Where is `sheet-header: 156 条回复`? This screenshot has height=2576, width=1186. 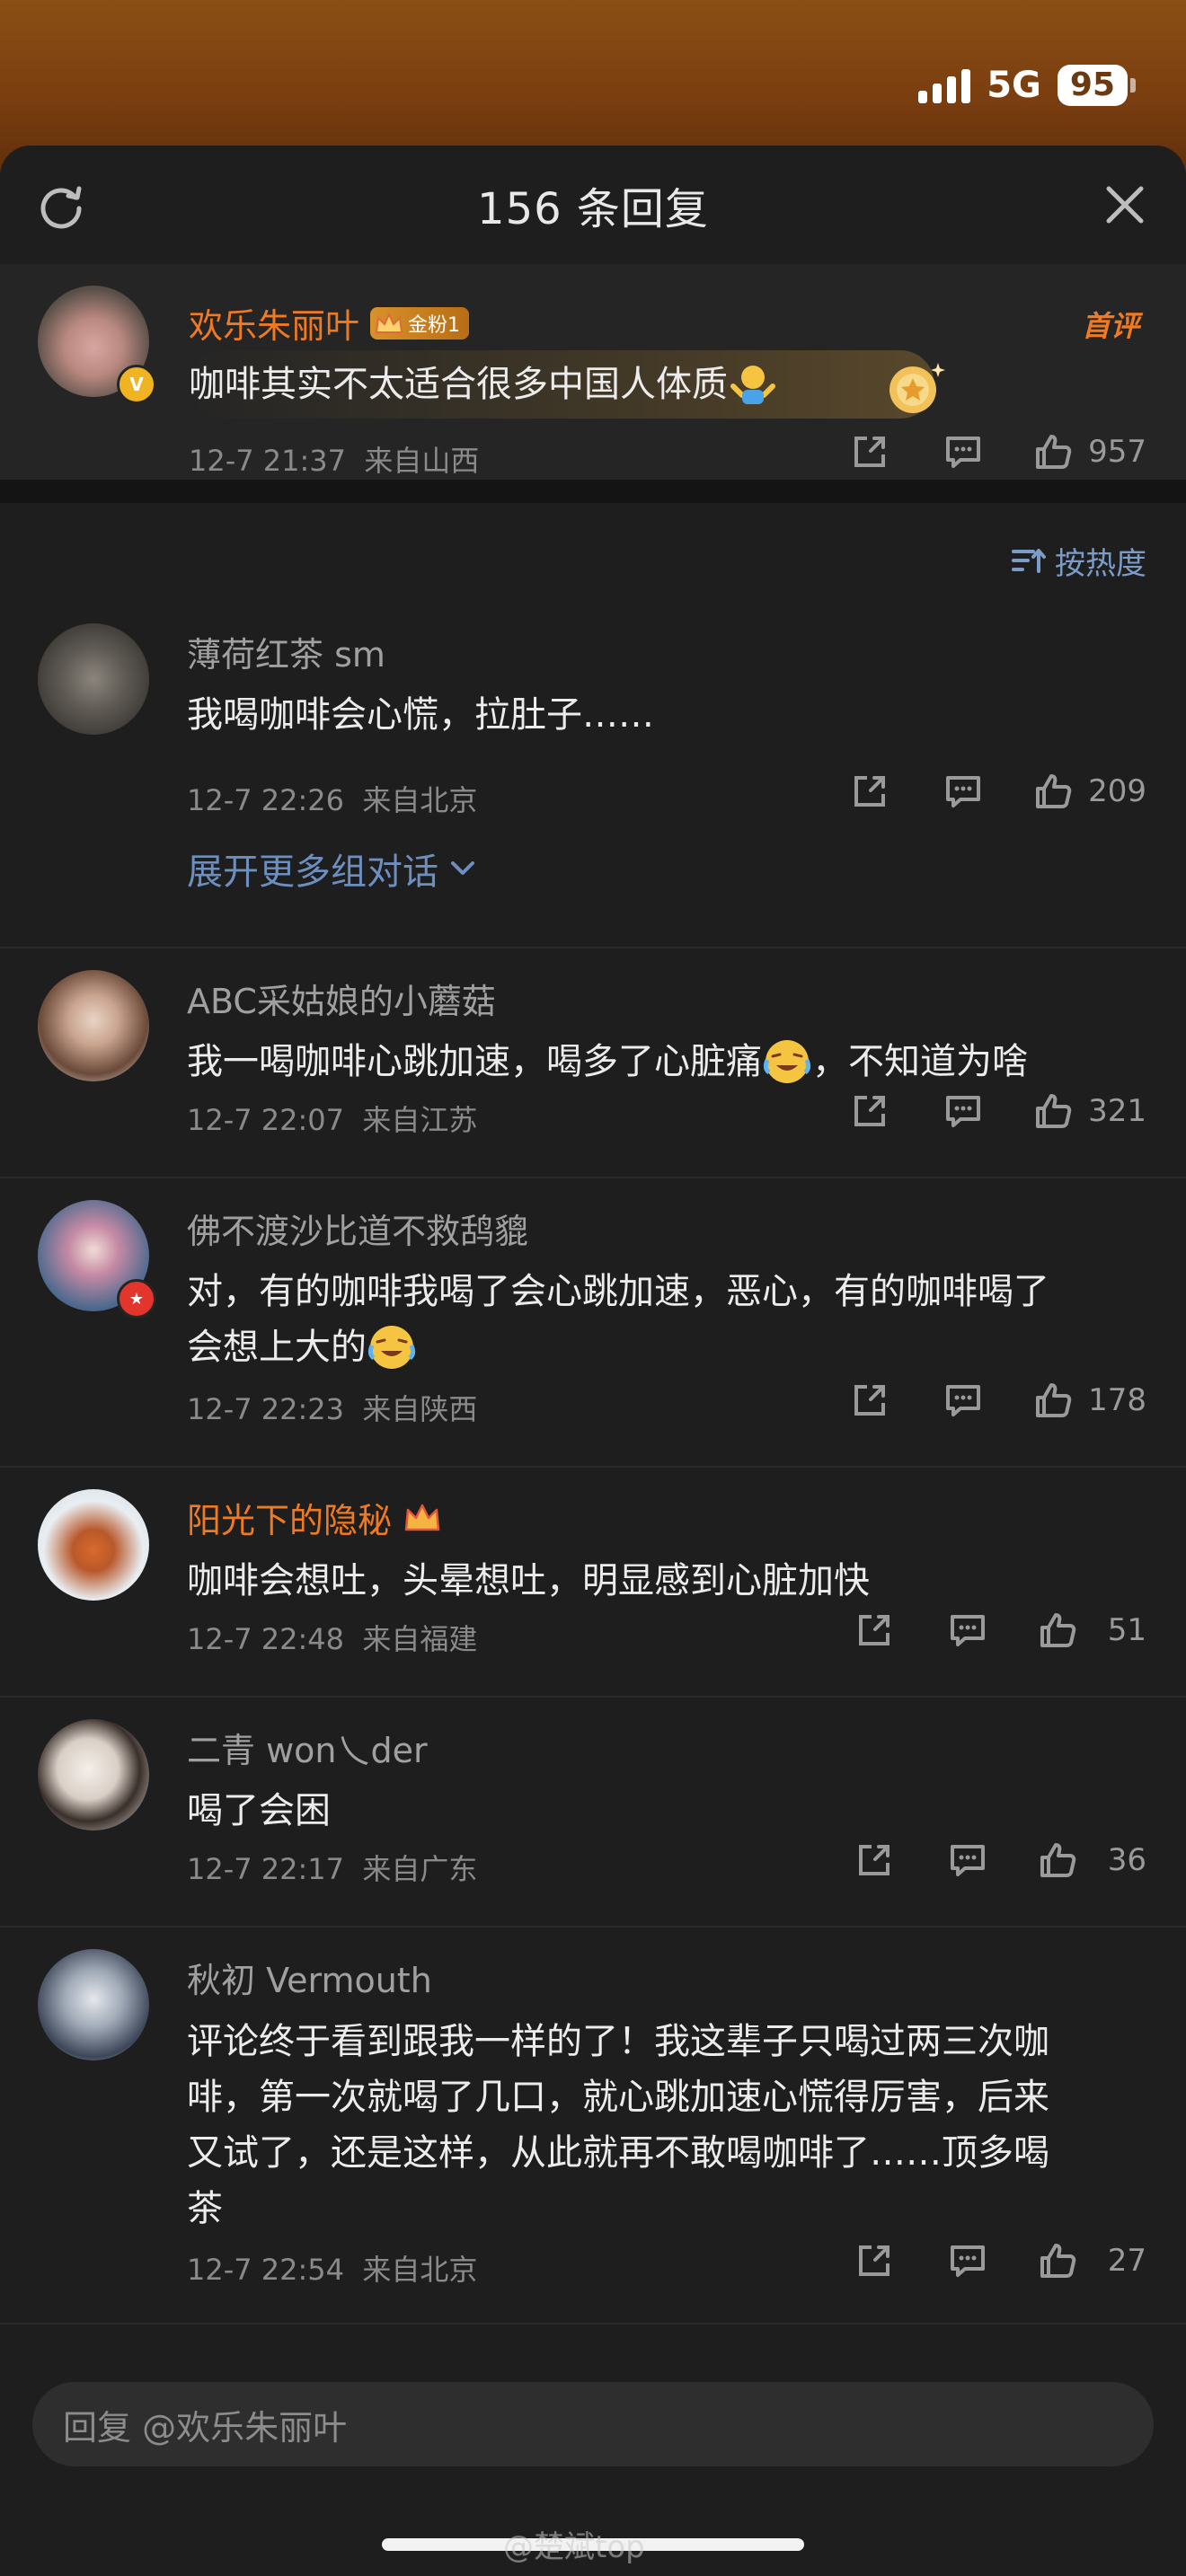
sheet-header: 156 条回复 is located at coordinates (593, 205).